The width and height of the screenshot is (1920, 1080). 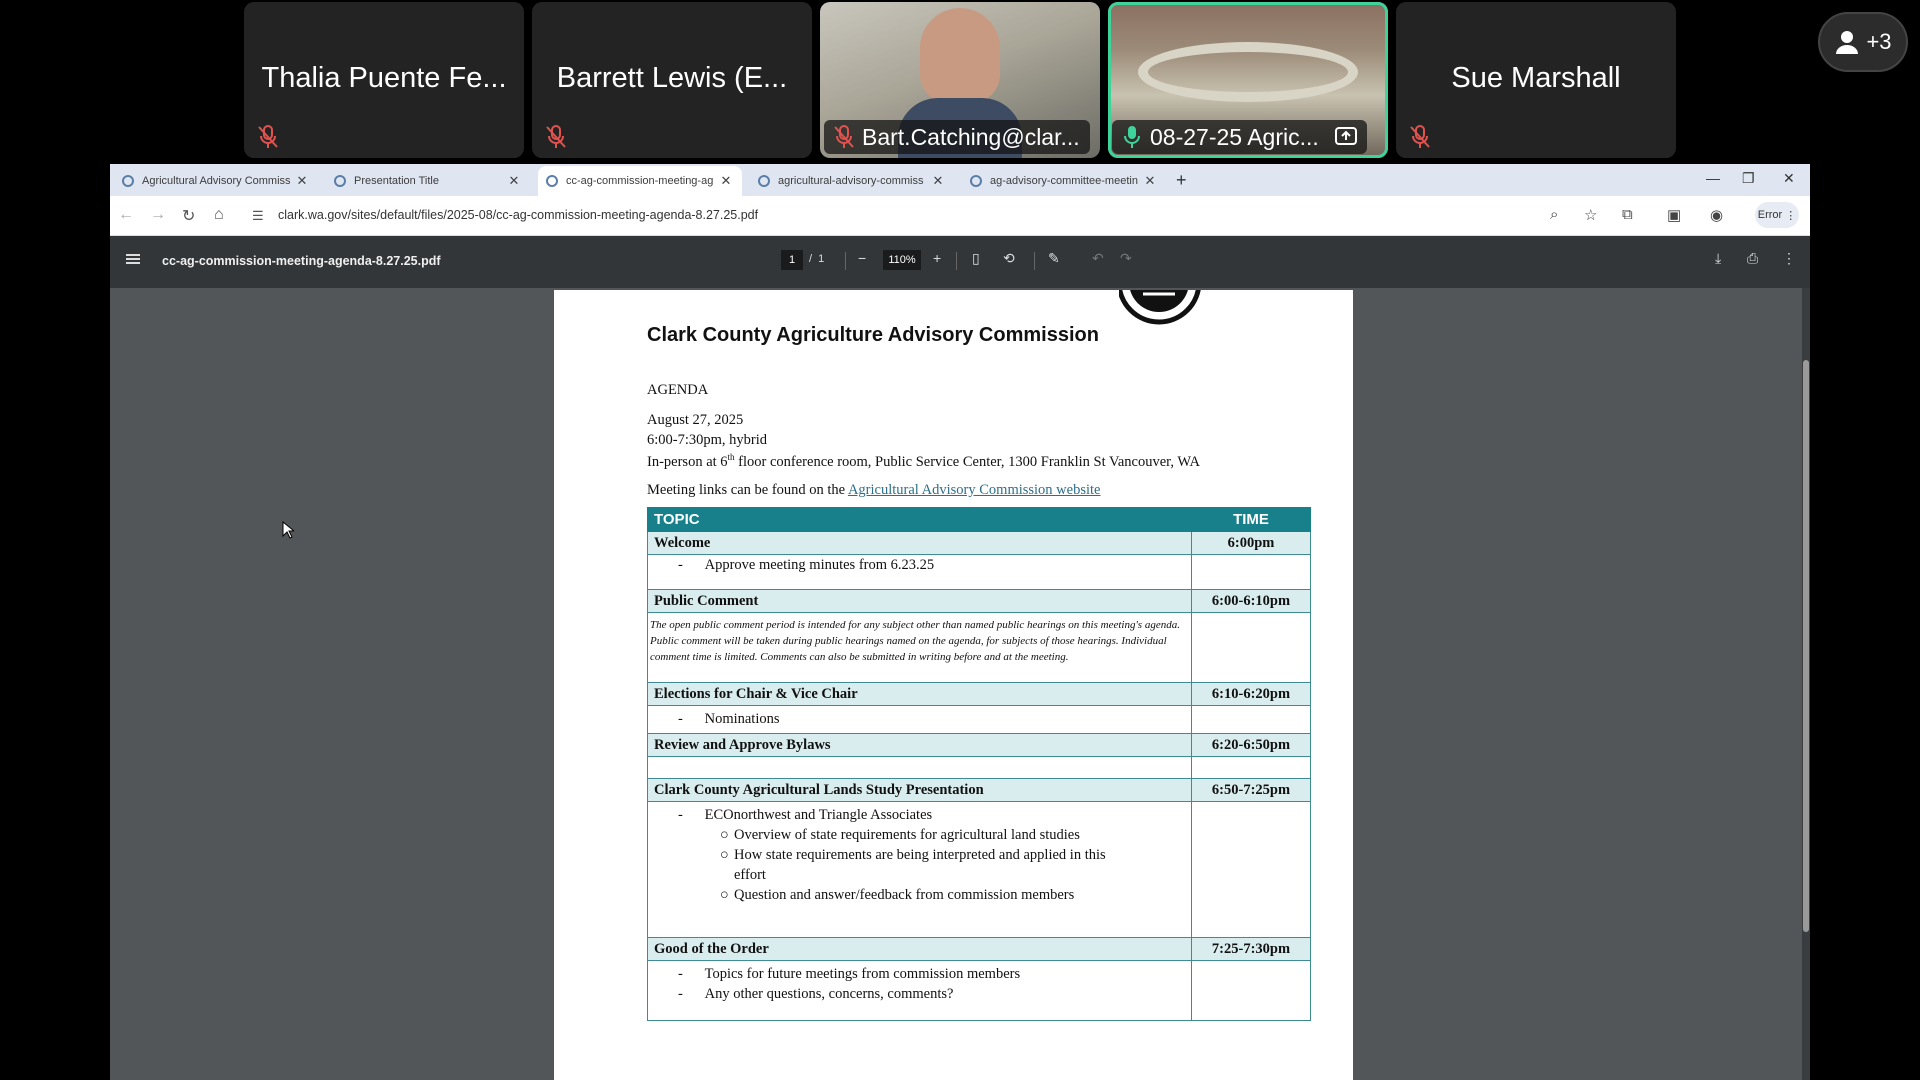 I want to click on participant-tile: Sue Marshall, so click(x=1536, y=80).